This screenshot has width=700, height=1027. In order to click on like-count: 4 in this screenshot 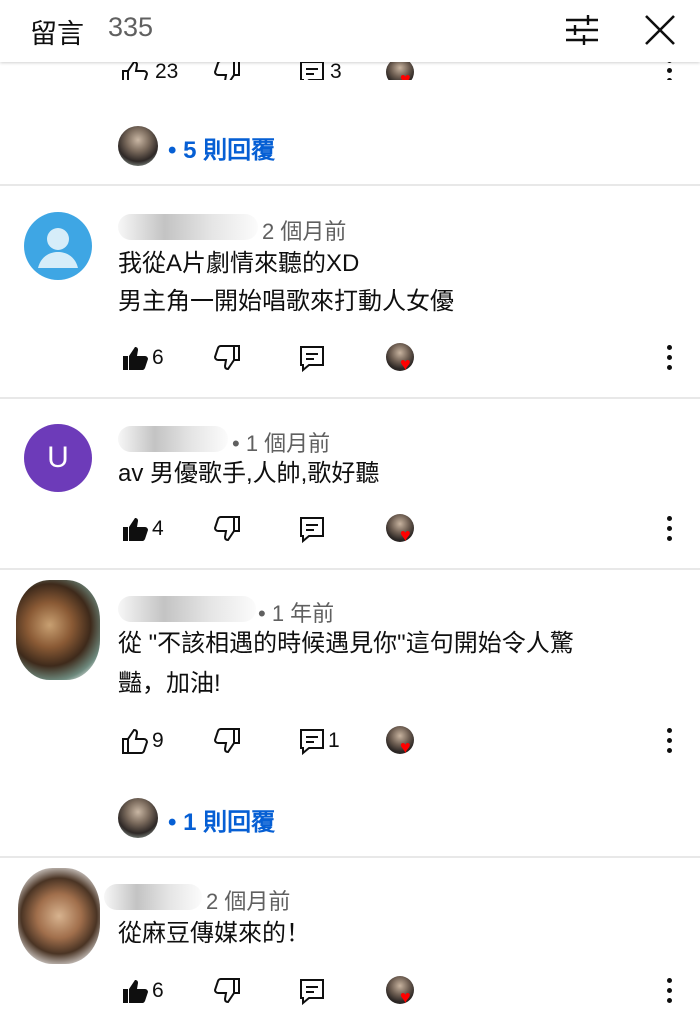, I will do `click(158, 528)`.